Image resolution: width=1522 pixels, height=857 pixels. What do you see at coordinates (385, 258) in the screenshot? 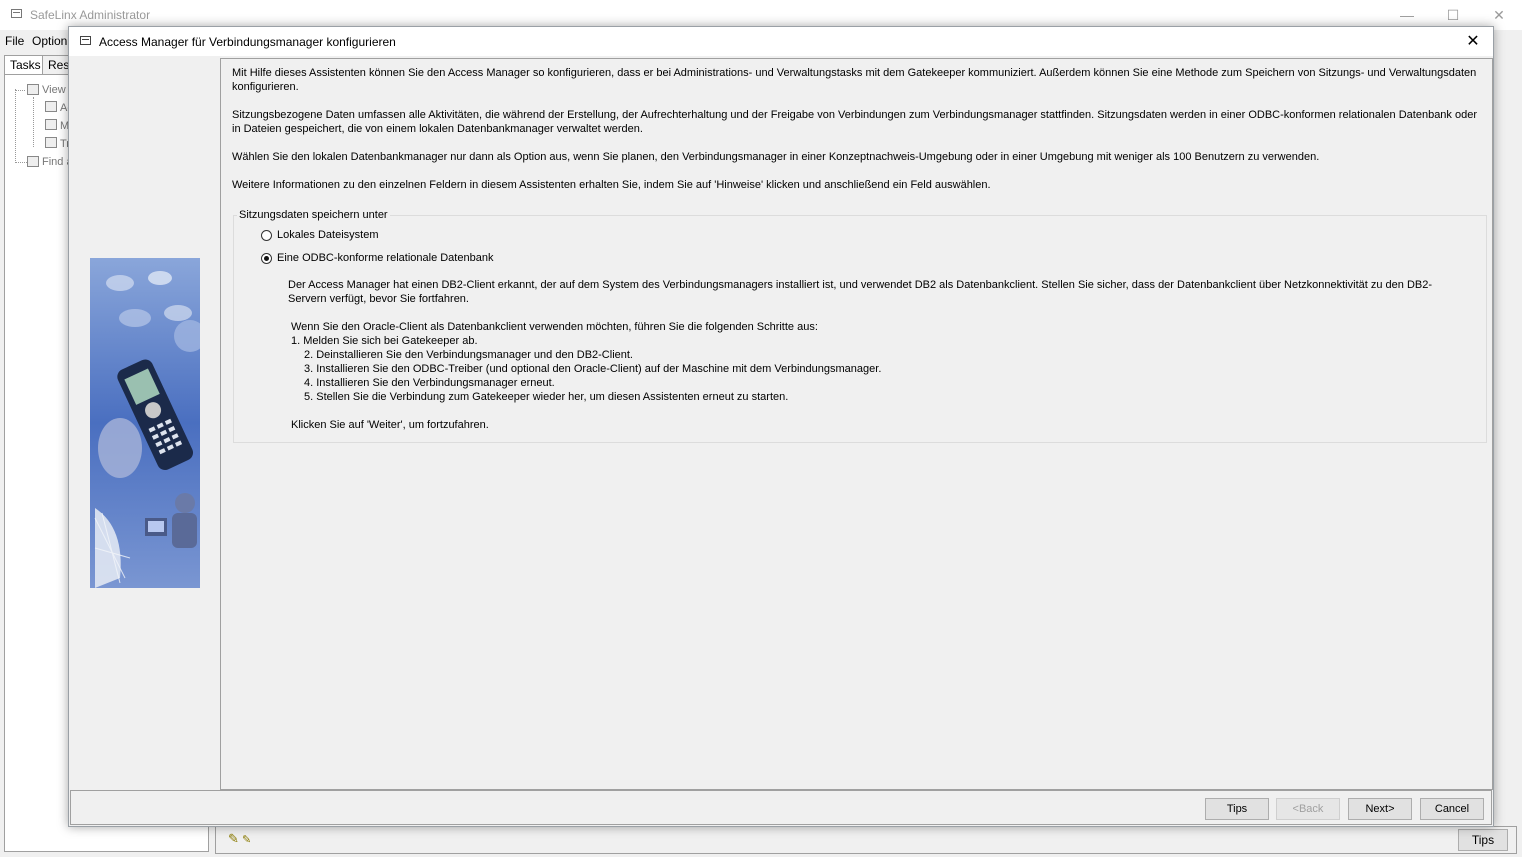
I see `radio-odbc-database-label: Eine ODBC-konforme relationale Datenbank` at bounding box center [385, 258].